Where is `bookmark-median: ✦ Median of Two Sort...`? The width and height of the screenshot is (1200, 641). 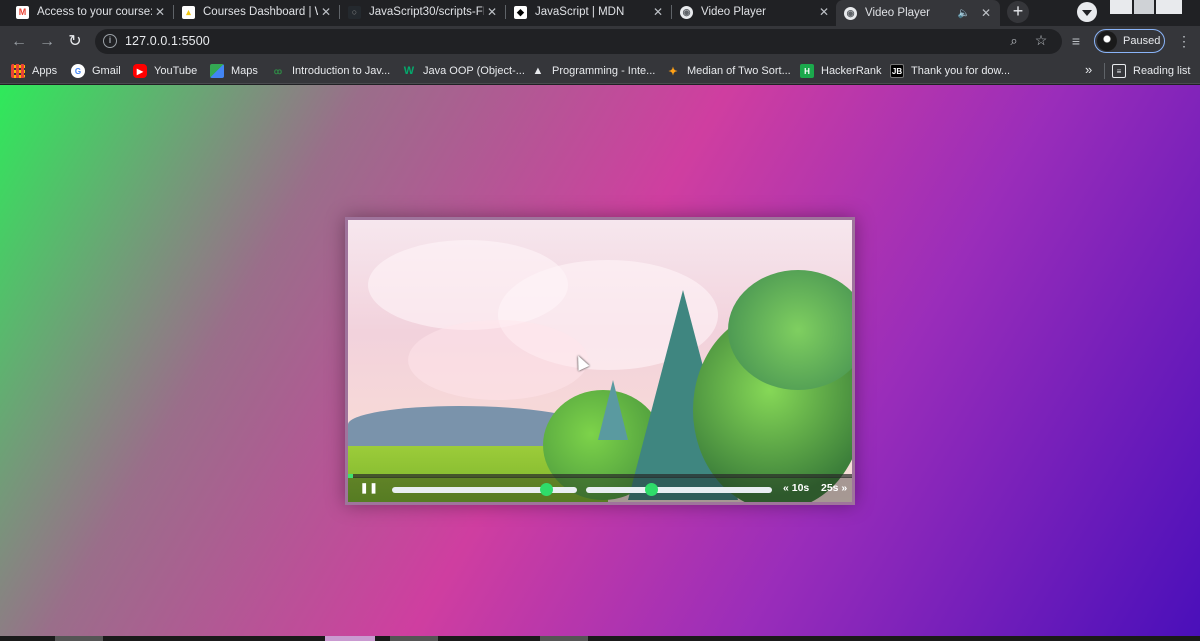 bookmark-median: ✦ Median of Two Sort... is located at coordinates (728, 71).